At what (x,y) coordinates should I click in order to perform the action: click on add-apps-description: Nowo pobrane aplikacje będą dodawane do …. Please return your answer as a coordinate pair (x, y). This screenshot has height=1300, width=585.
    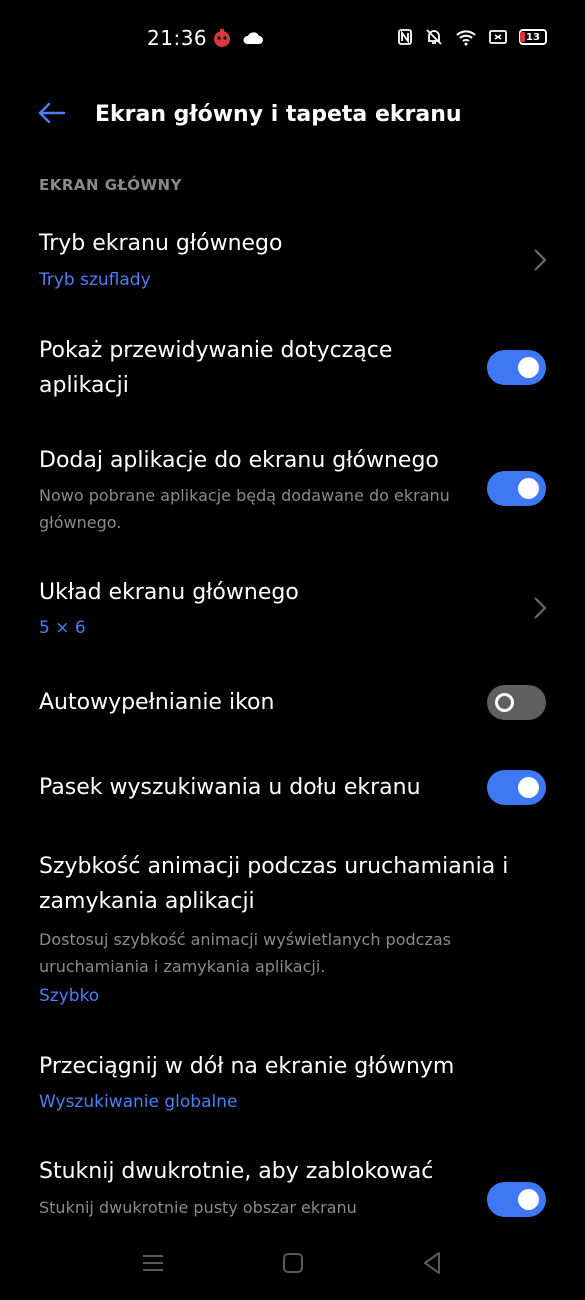
    Looking at the image, I should click on (244, 509).